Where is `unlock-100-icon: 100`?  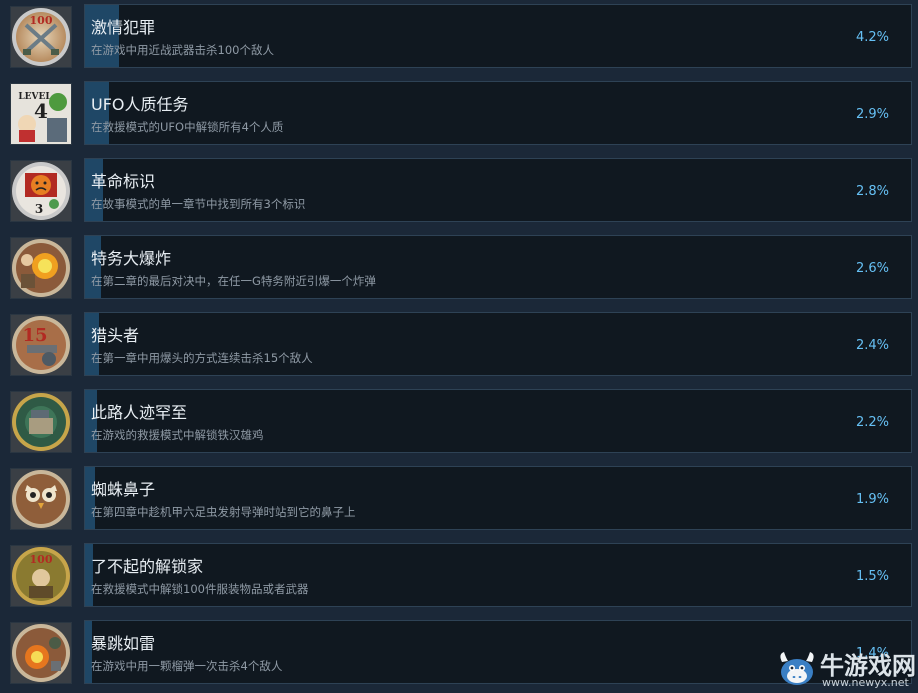
unlock-100-icon: 100 is located at coordinates (41, 576).